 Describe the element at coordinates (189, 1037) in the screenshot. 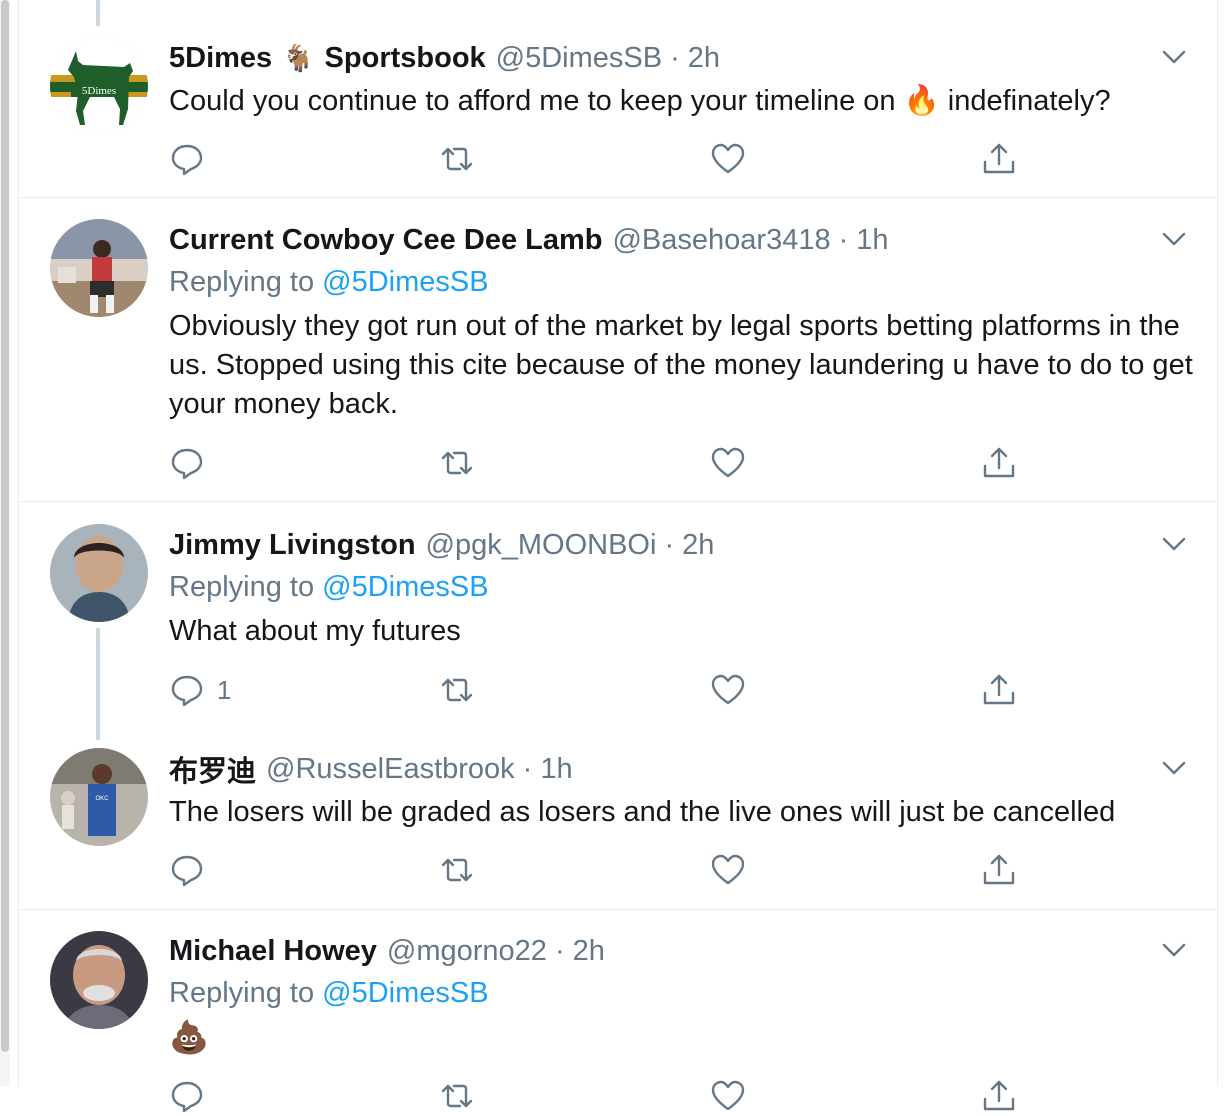

I see `tweet-text: 💩` at that location.